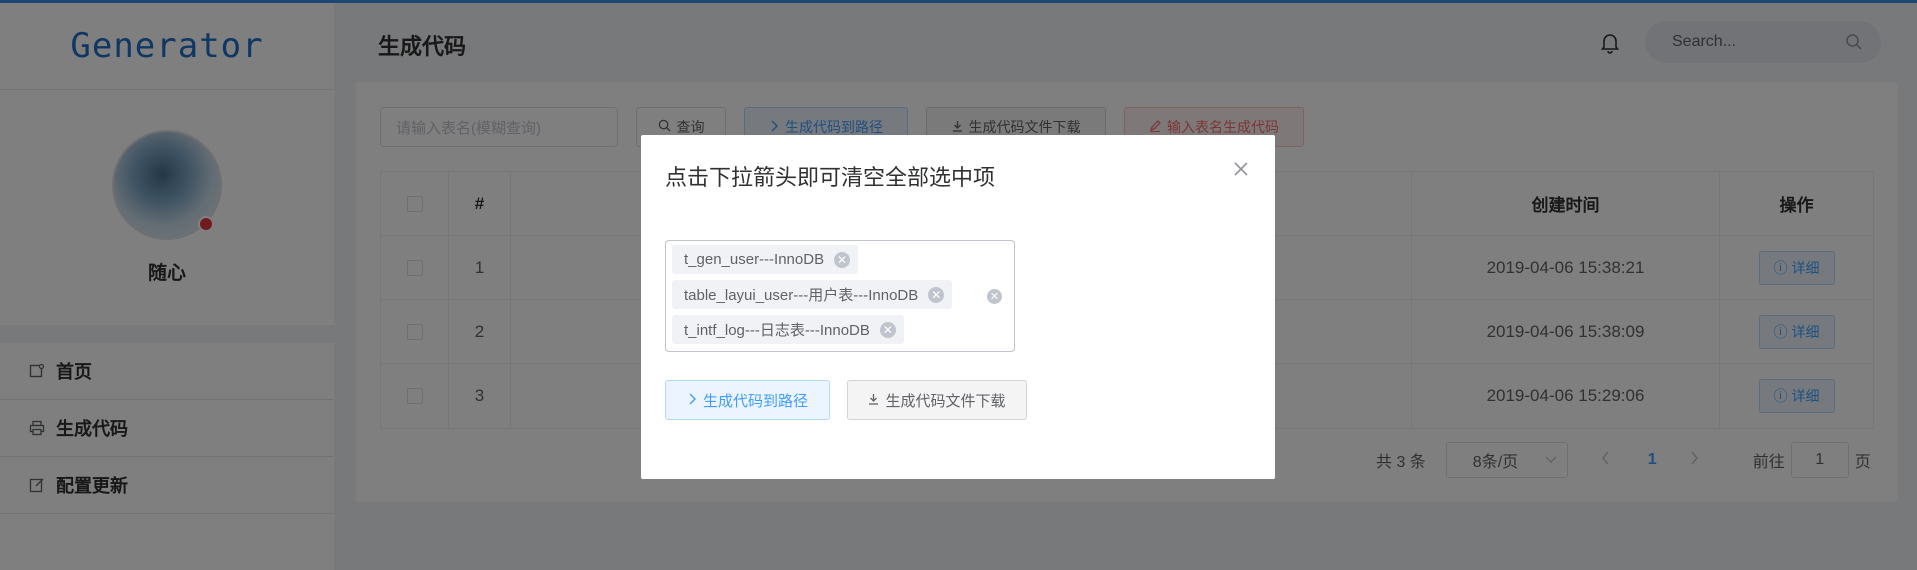 The height and width of the screenshot is (570, 1917). What do you see at coordinates (830, 177) in the screenshot?
I see `dialog-title: 点击下拉箭头即可清空全部选中项` at bounding box center [830, 177].